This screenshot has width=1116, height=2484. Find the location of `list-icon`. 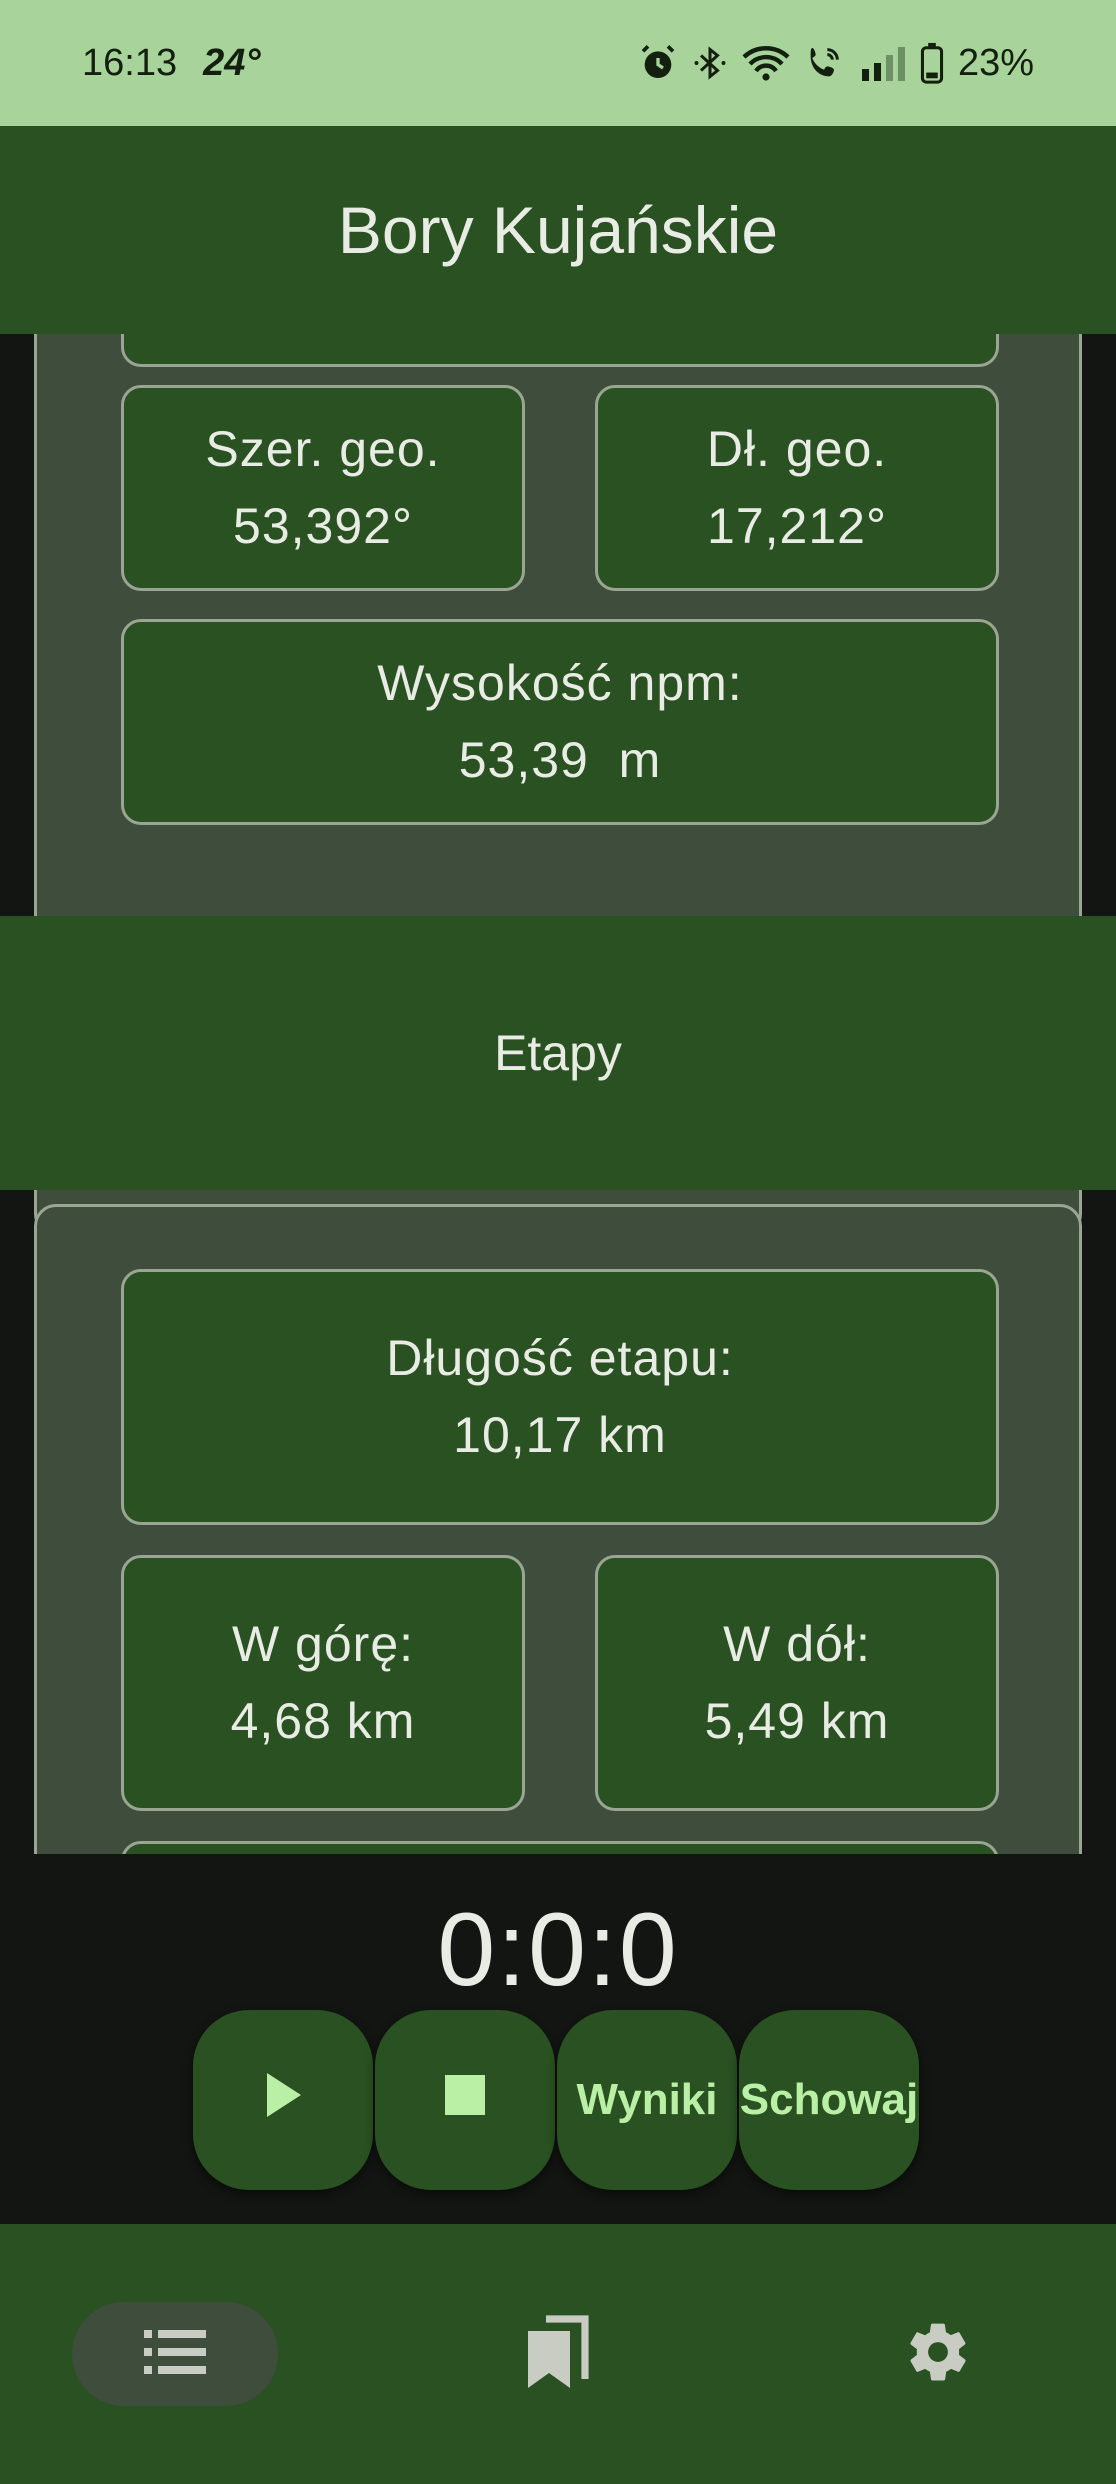

list-icon is located at coordinates (175, 2354).